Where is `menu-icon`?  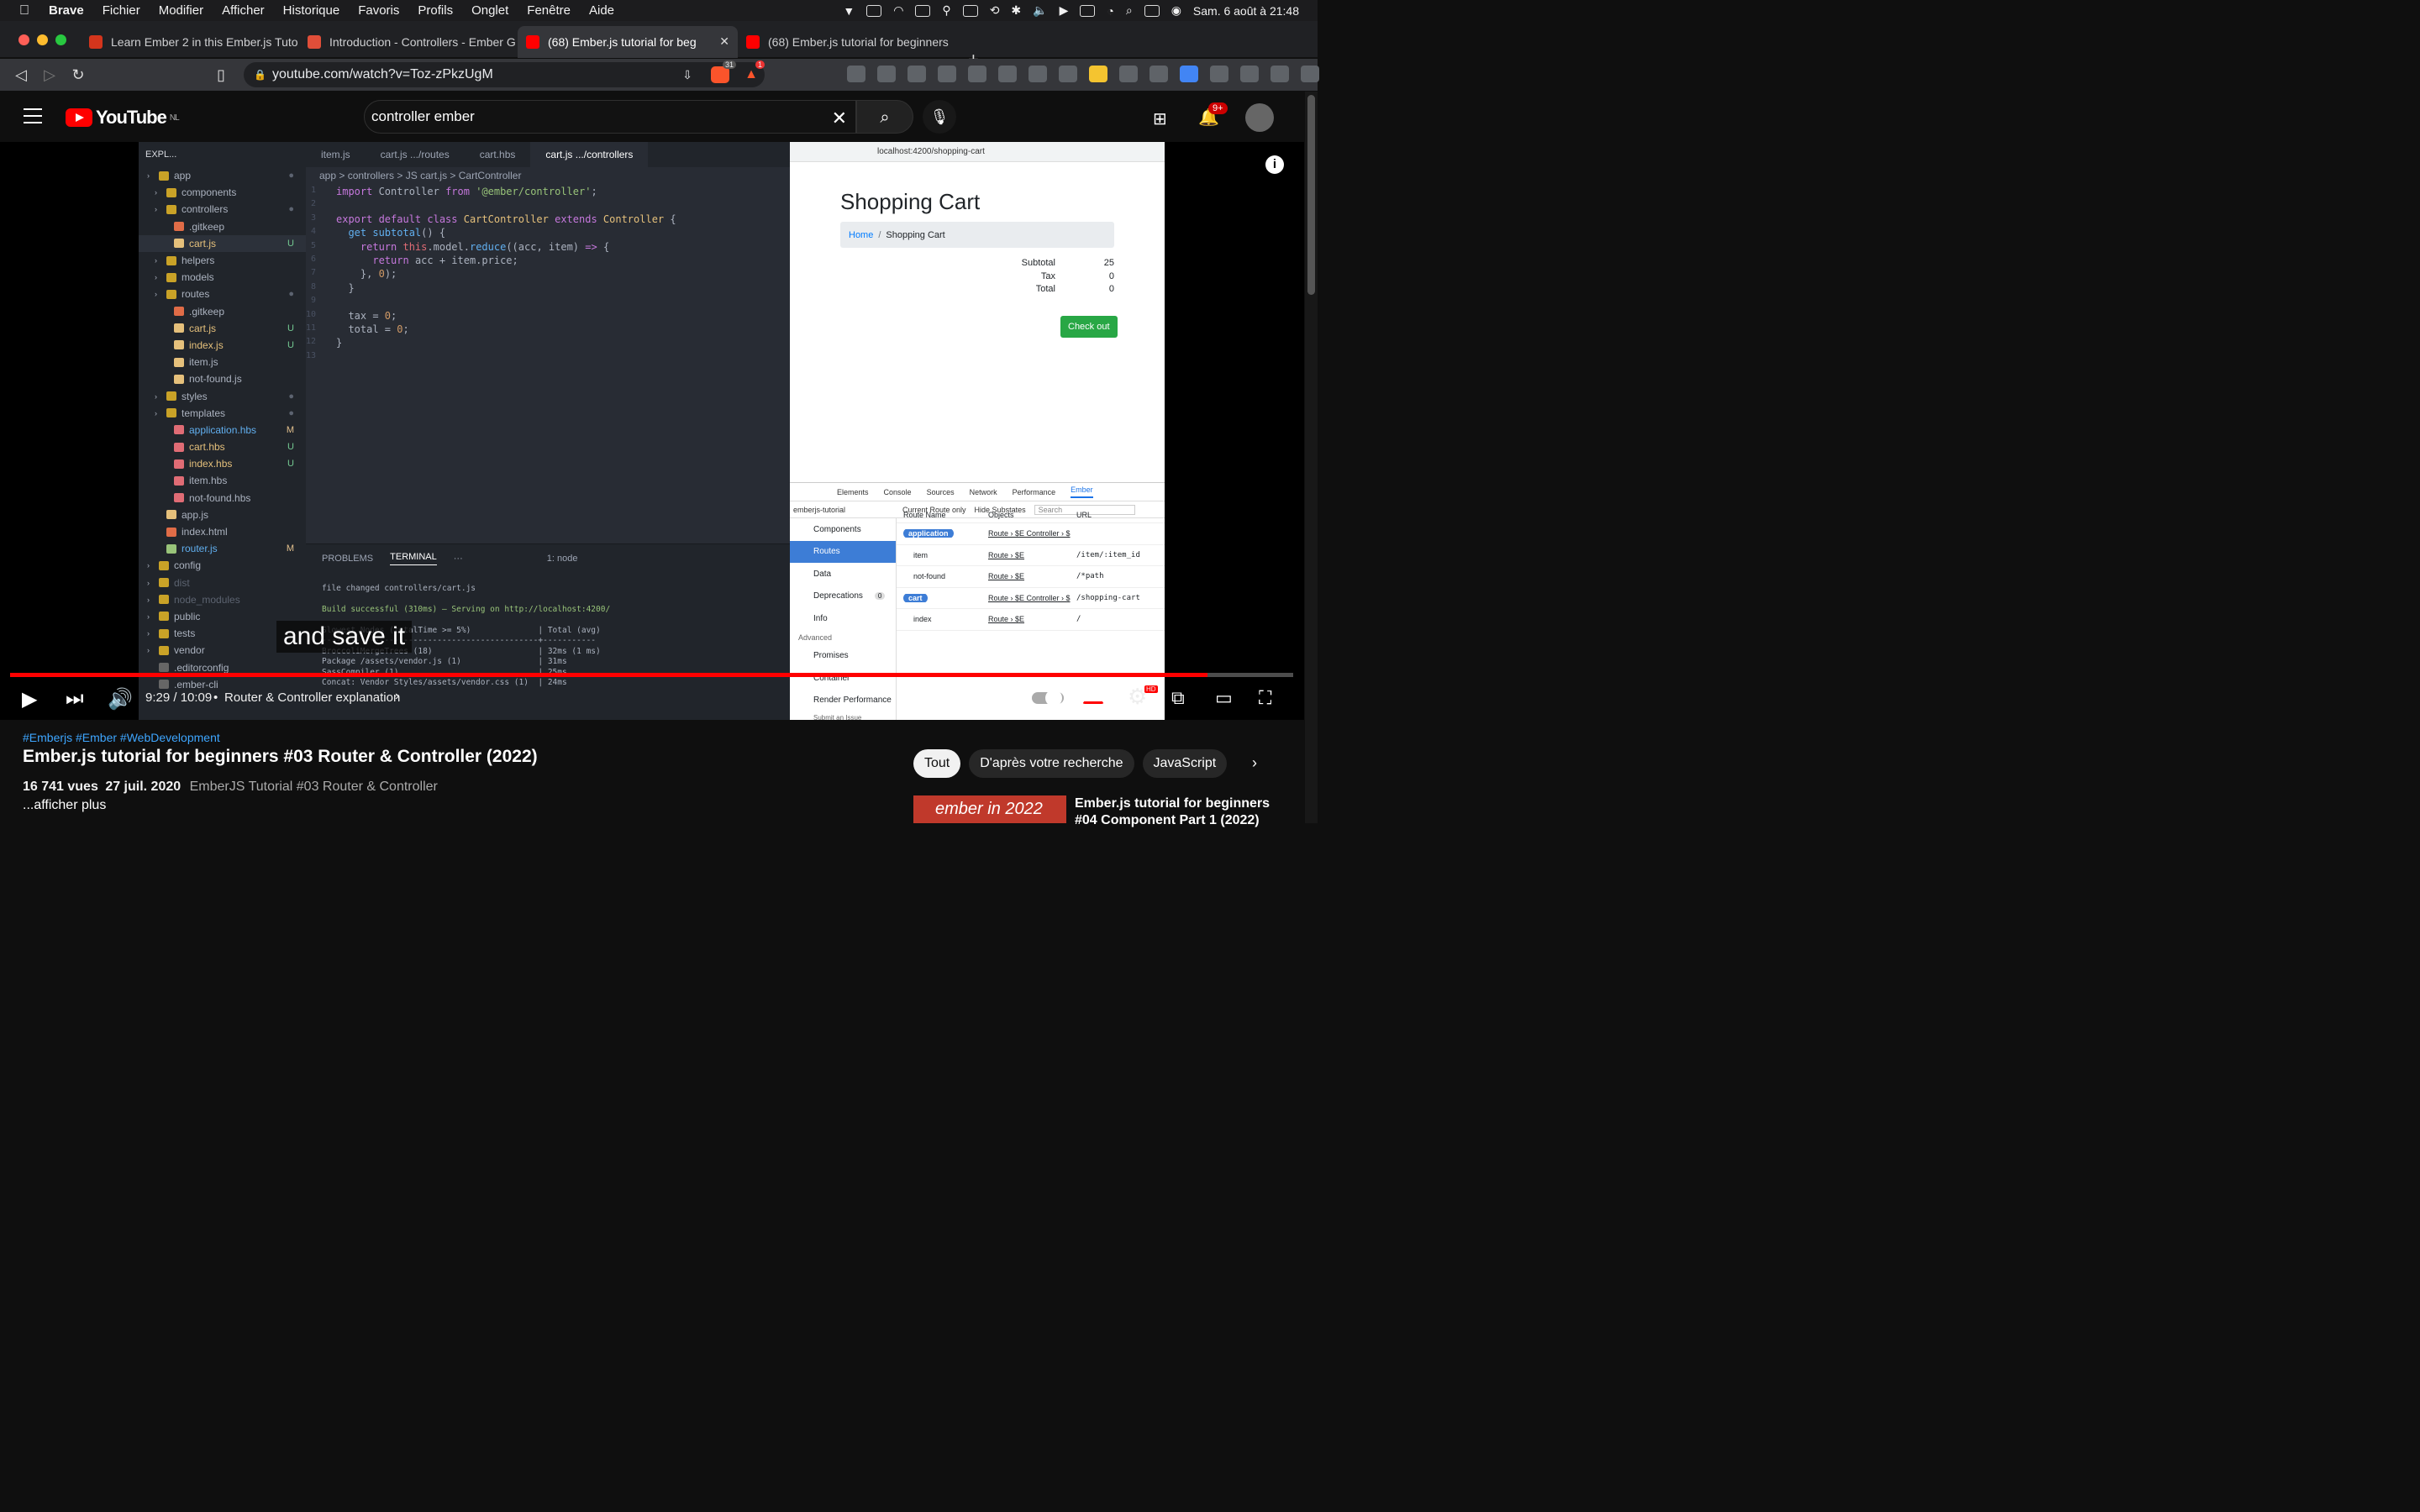
menu-icon is located at coordinates (1310, 74).